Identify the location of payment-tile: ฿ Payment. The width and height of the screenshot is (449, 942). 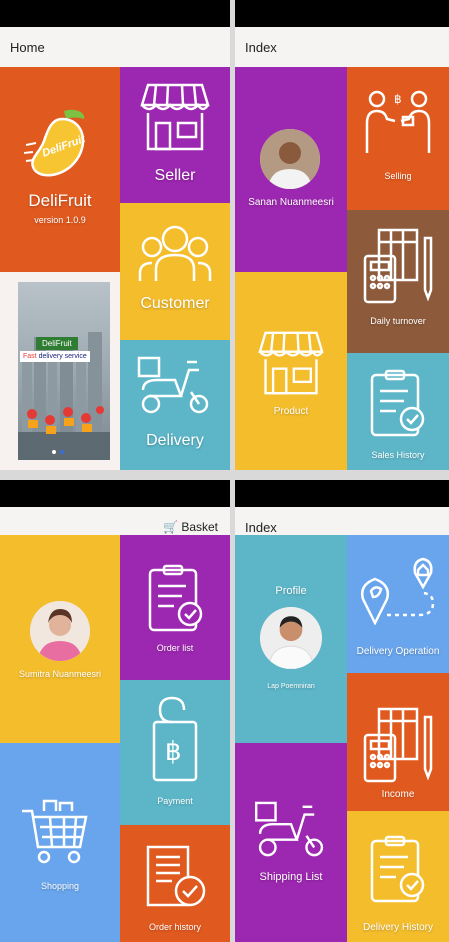
(175, 752).